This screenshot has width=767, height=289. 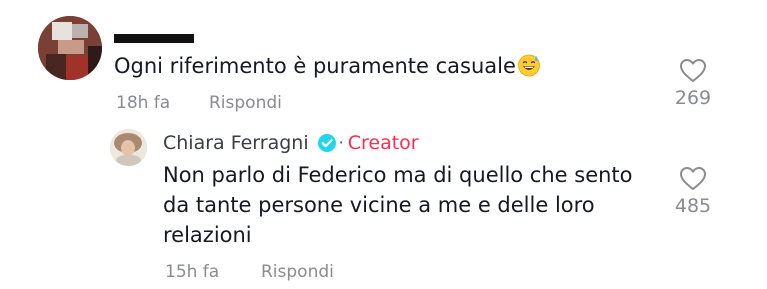 I want to click on comment-like-count: 269, so click(x=693, y=98).